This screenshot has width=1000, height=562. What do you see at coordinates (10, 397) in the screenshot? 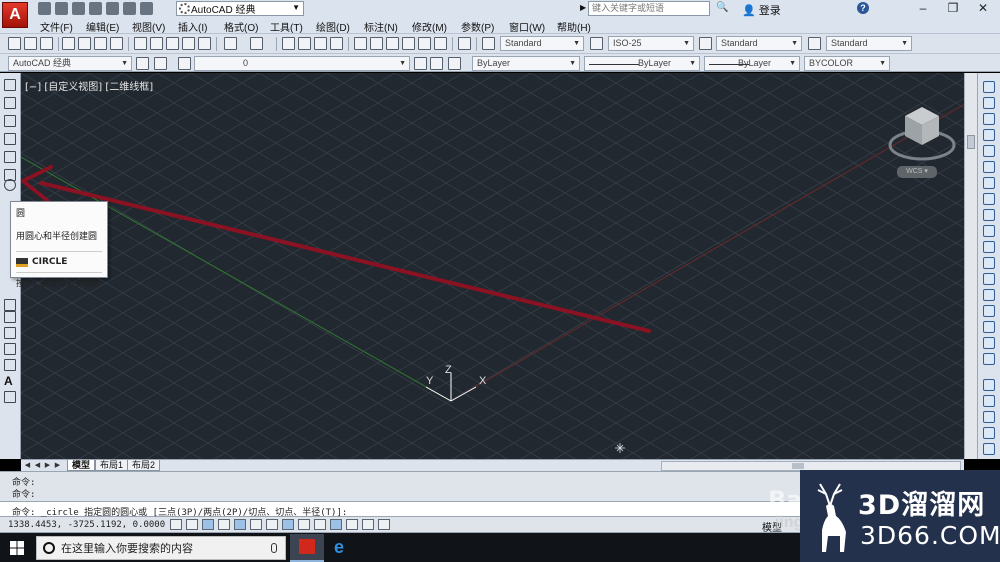
I see `add-selected-icon` at bounding box center [10, 397].